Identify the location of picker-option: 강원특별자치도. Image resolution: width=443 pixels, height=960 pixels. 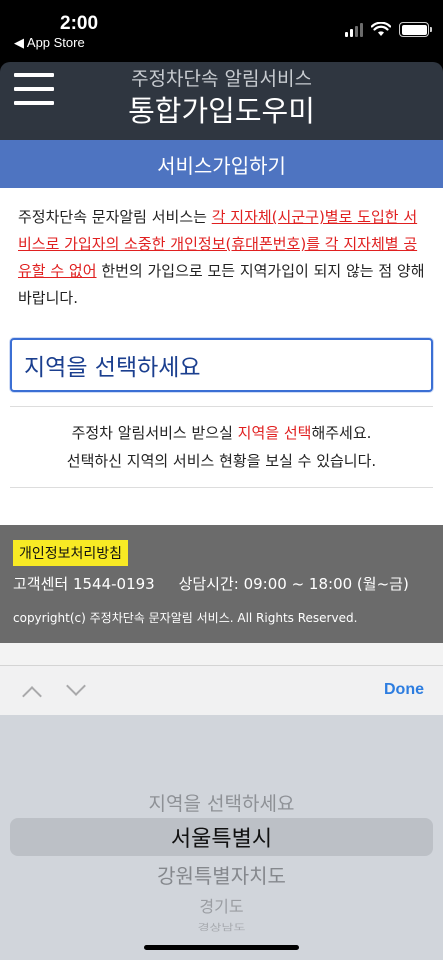
(221, 874).